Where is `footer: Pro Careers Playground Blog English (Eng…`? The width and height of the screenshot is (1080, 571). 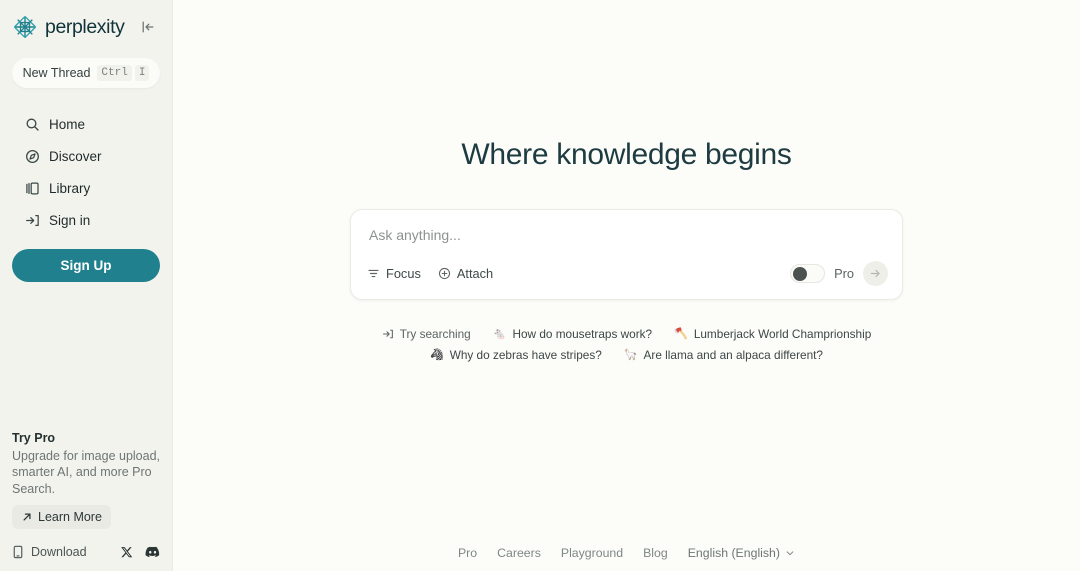 footer: Pro Careers Playground Blog English (Eng… is located at coordinates (626, 553).